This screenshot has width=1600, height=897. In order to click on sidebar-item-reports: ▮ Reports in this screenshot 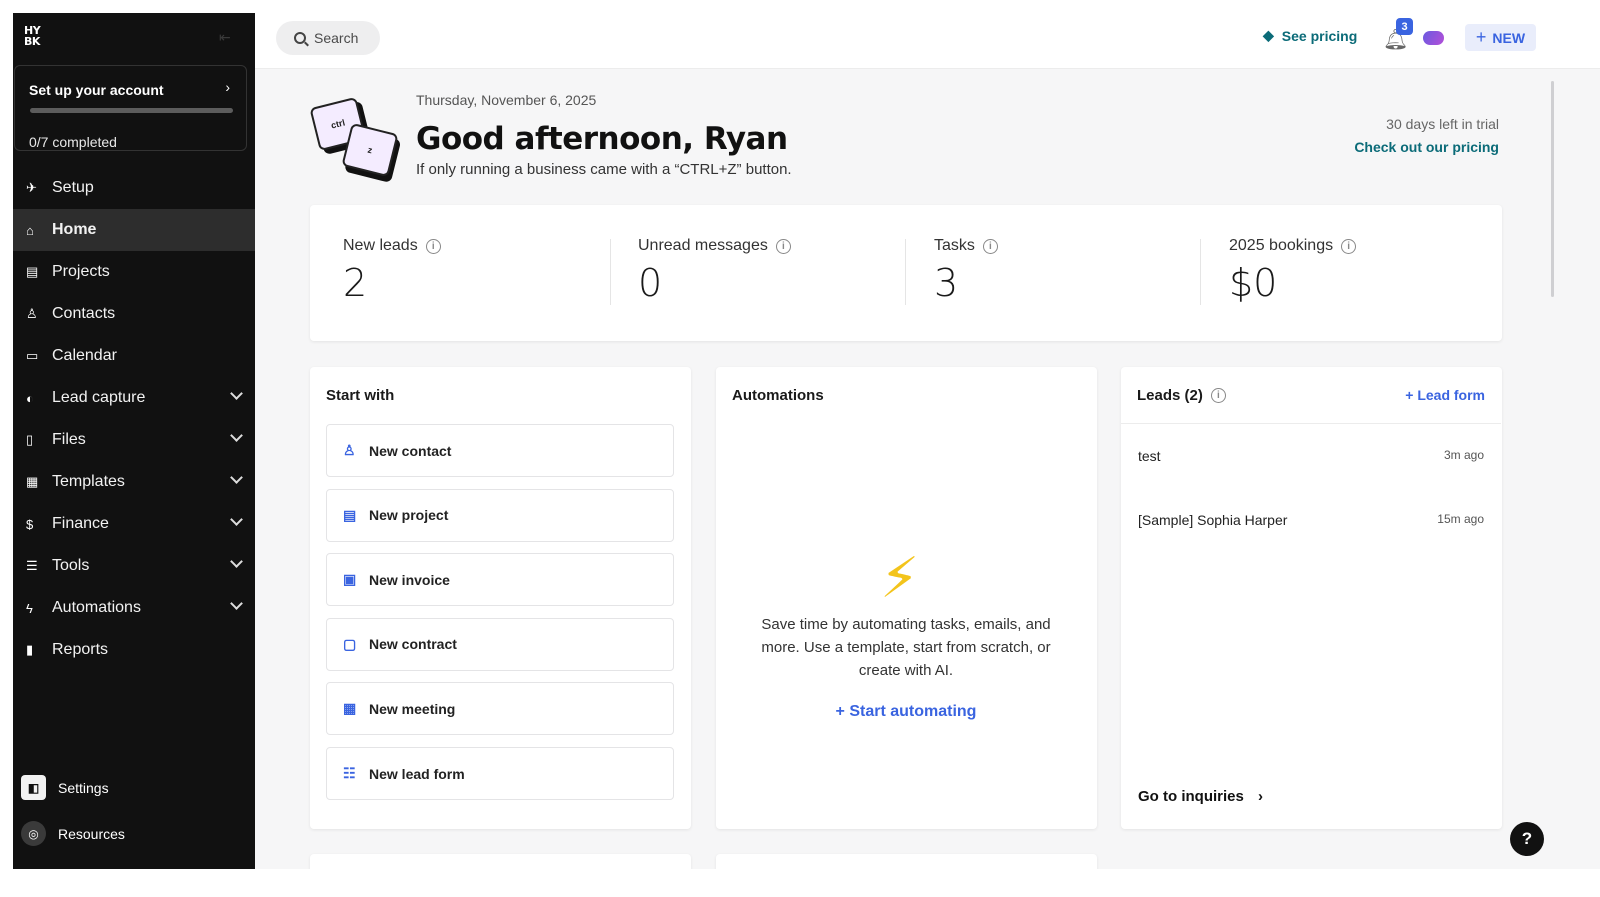, I will do `click(134, 650)`.